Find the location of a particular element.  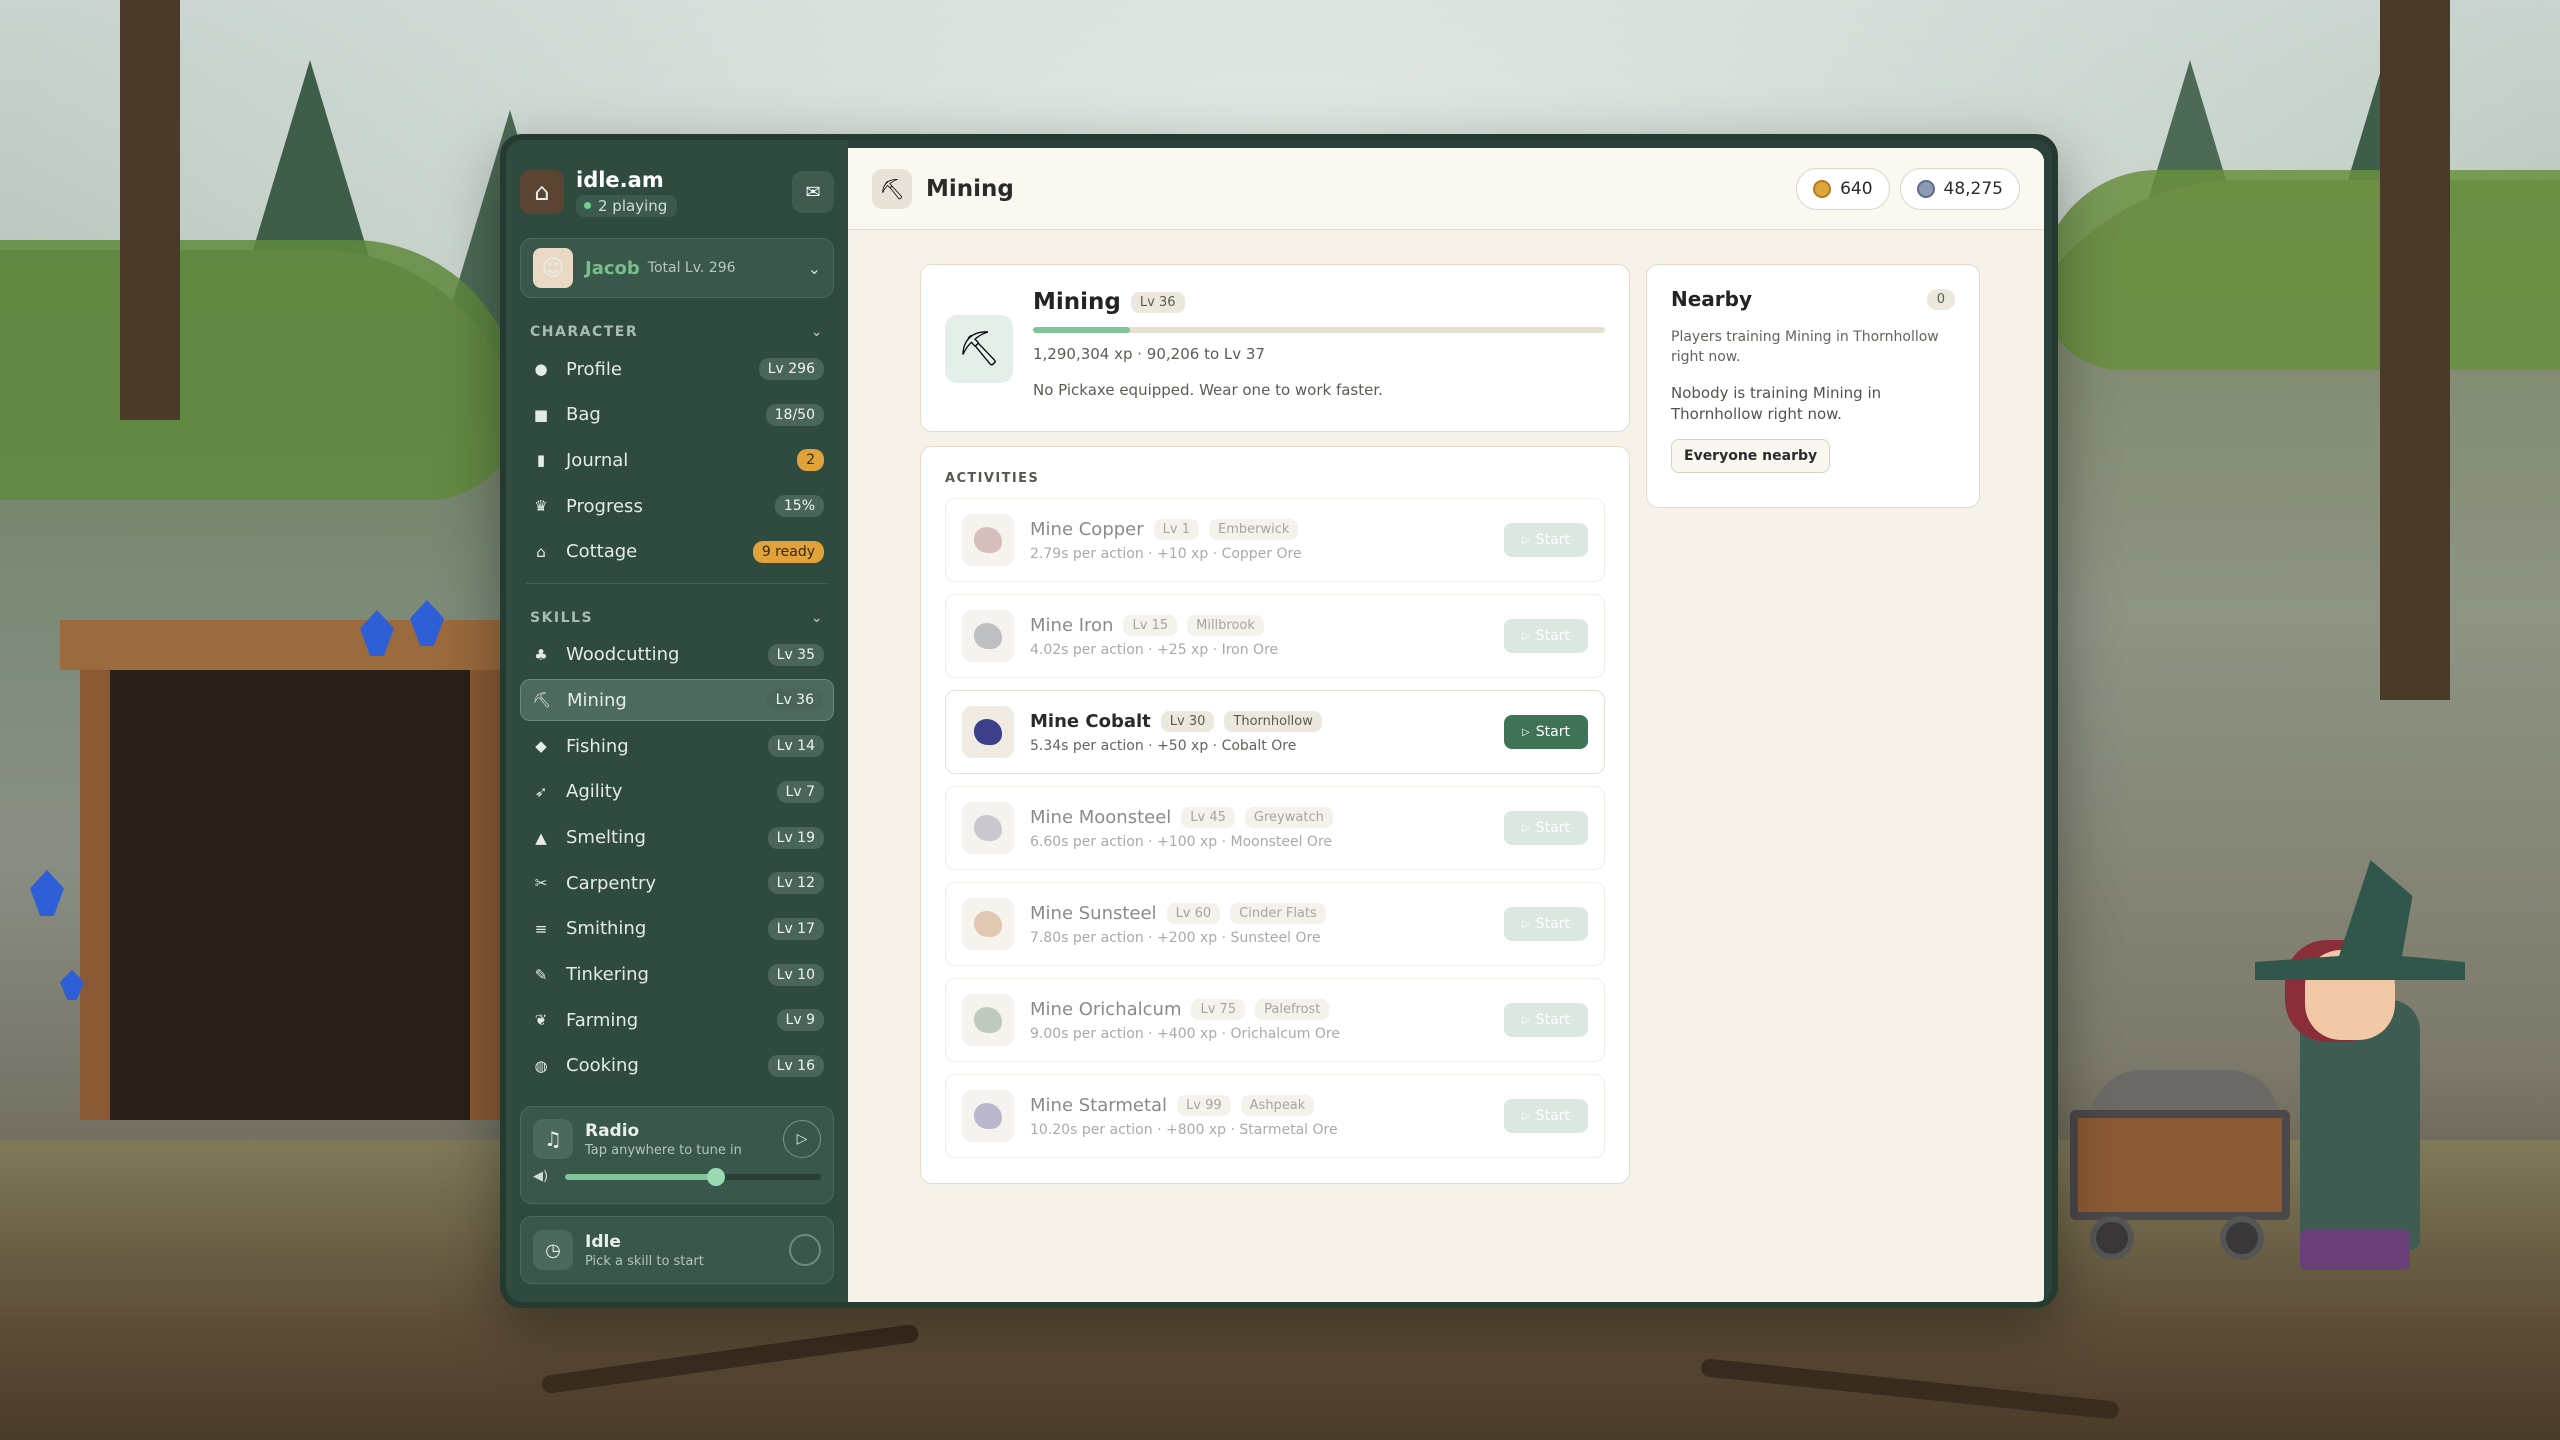

mail-button: ✉ is located at coordinates (813, 192).